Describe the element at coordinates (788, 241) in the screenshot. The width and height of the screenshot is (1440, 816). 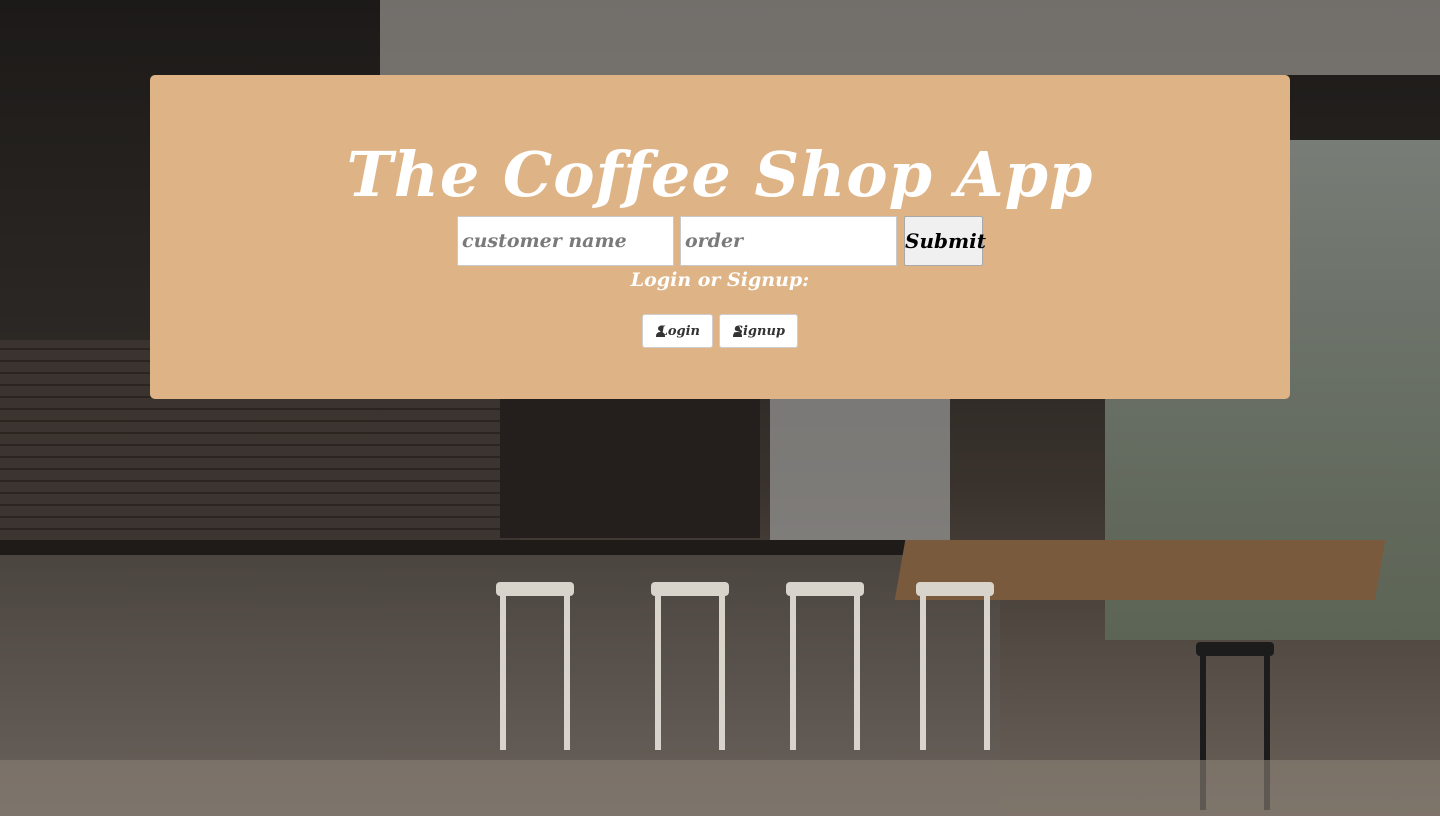
I see `order-input` at that location.